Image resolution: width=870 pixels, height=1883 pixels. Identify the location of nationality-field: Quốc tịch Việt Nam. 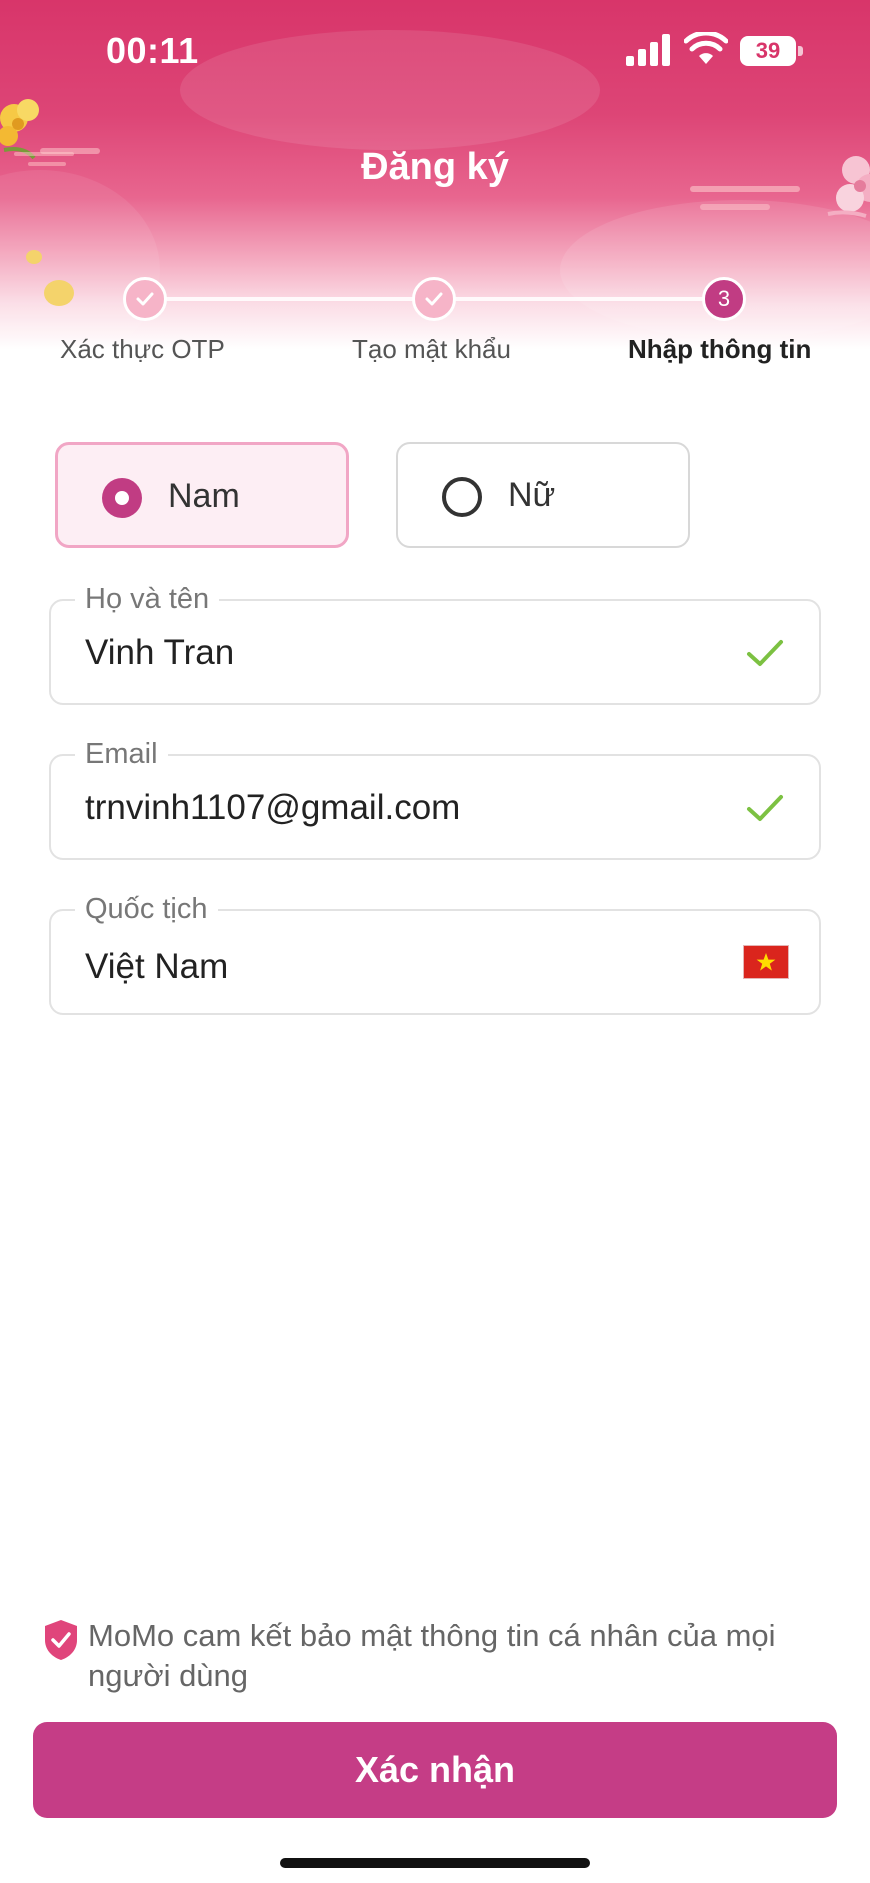
(435, 952).